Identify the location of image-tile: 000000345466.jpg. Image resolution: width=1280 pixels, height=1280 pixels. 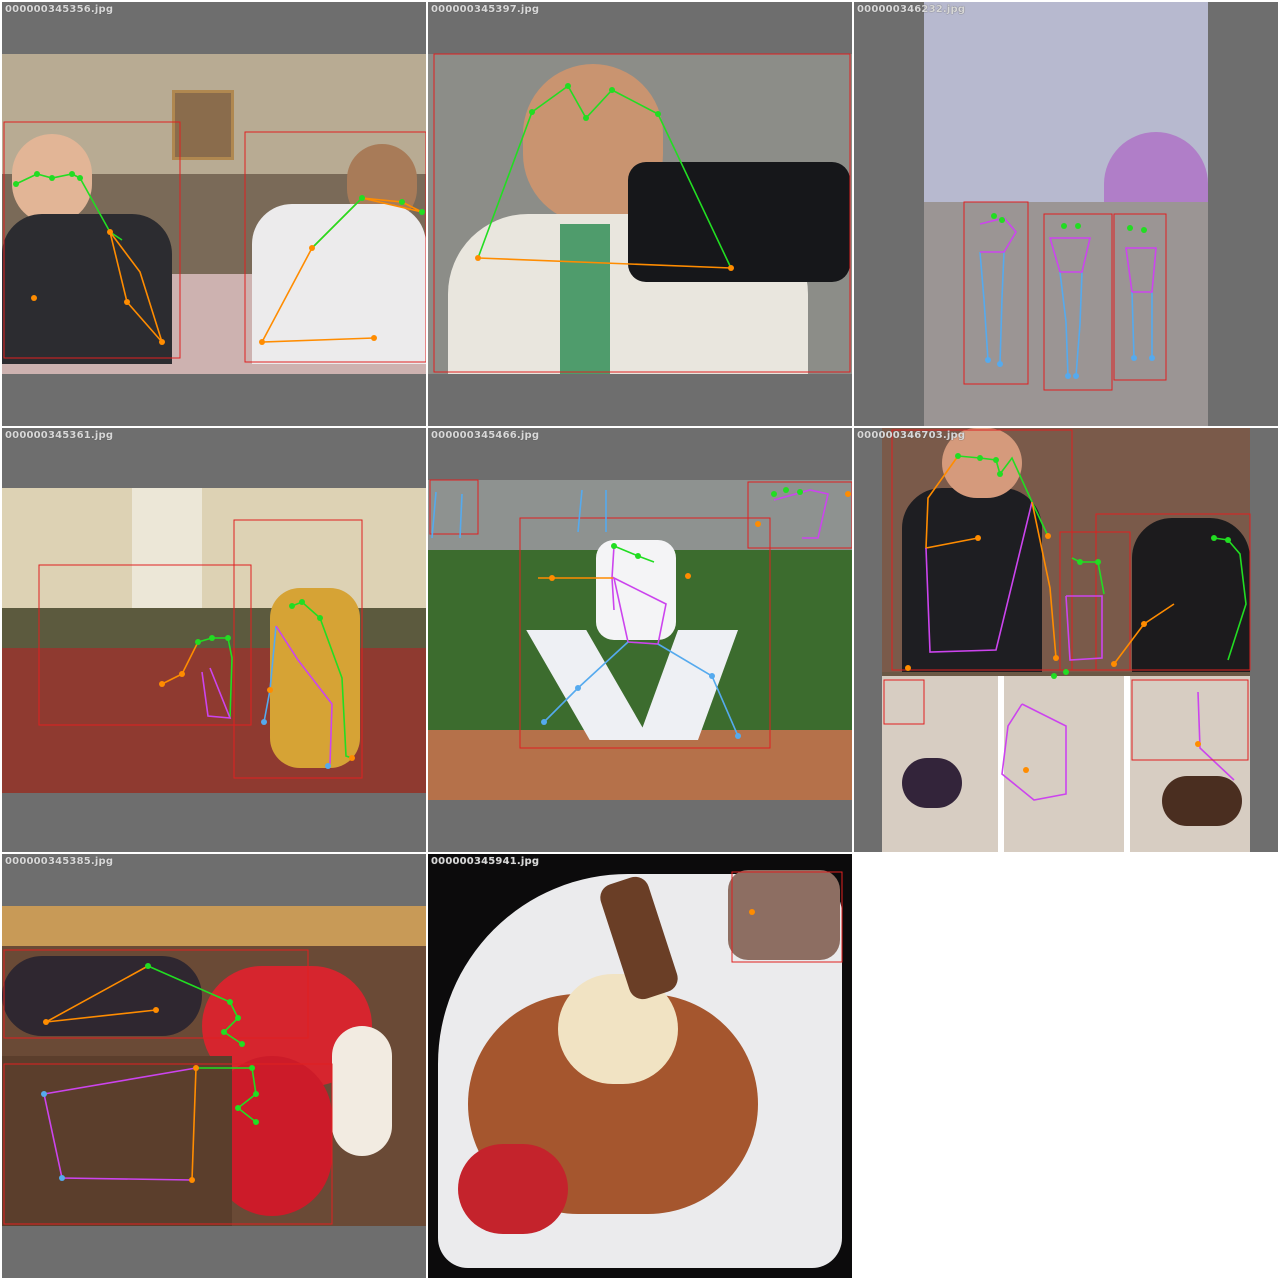
(640, 640).